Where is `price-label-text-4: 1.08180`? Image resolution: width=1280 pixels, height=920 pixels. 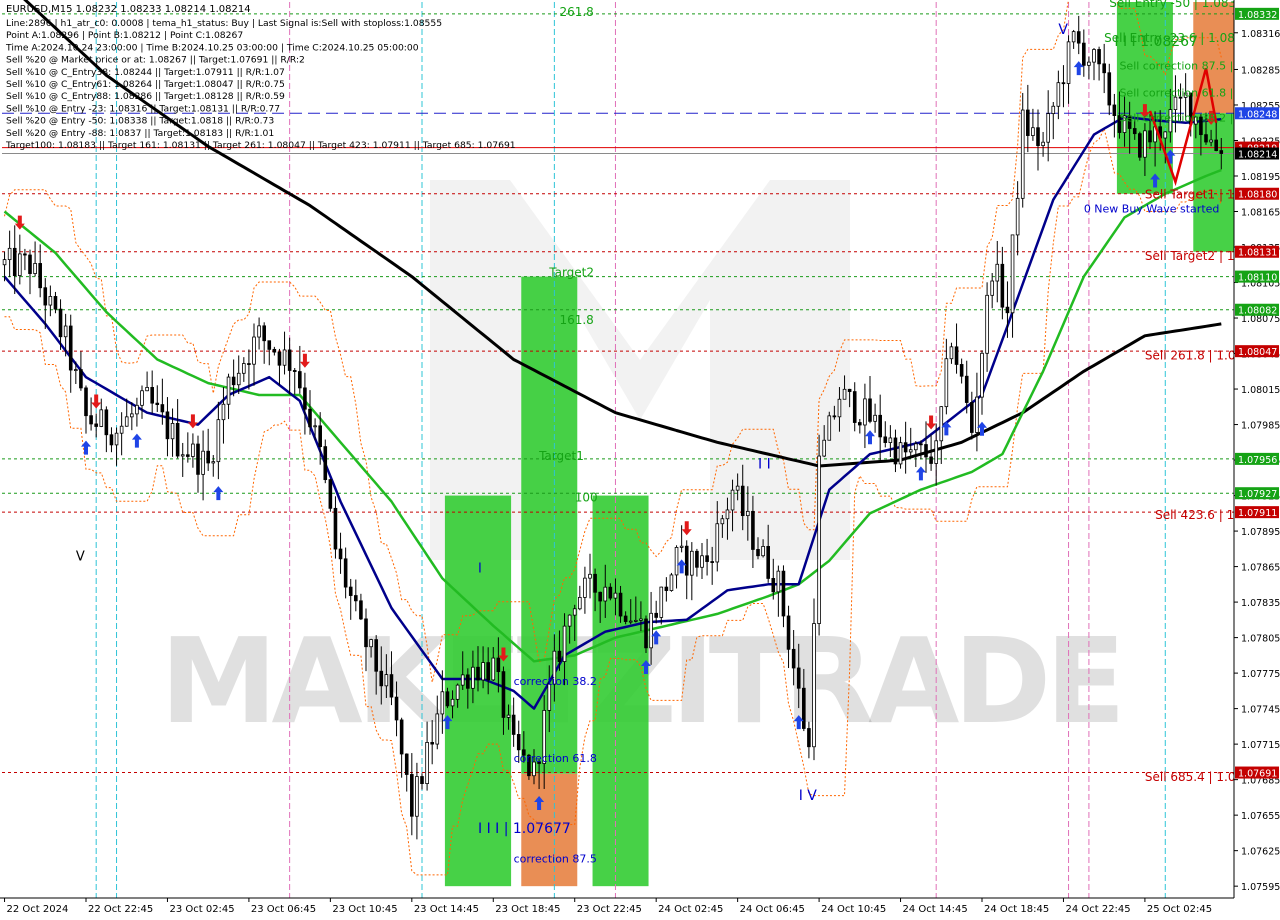 price-label-text-4: 1.08180 is located at coordinates (1257, 195).